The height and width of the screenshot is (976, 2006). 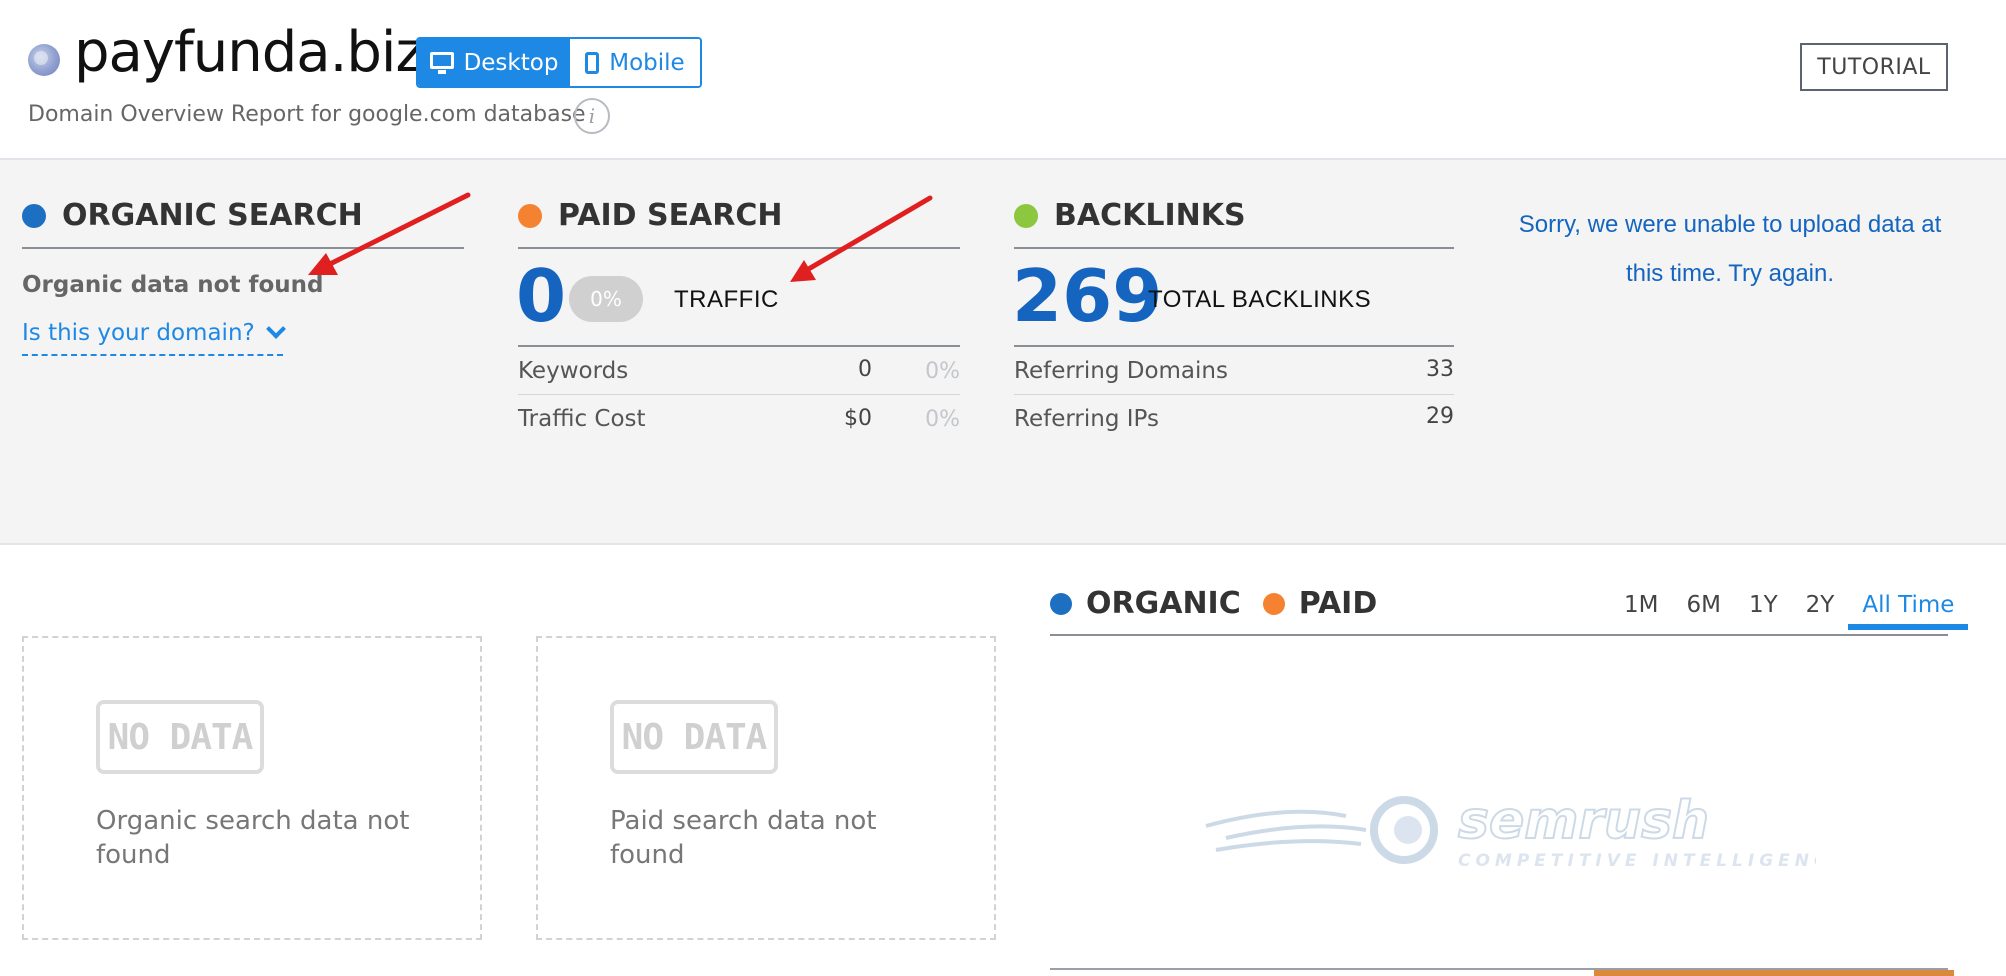 What do you see at coordinates (1150, 215) in the screenshot?
I see `backlinks-title: BACKLINKS` at bounding box center [1150, 215].